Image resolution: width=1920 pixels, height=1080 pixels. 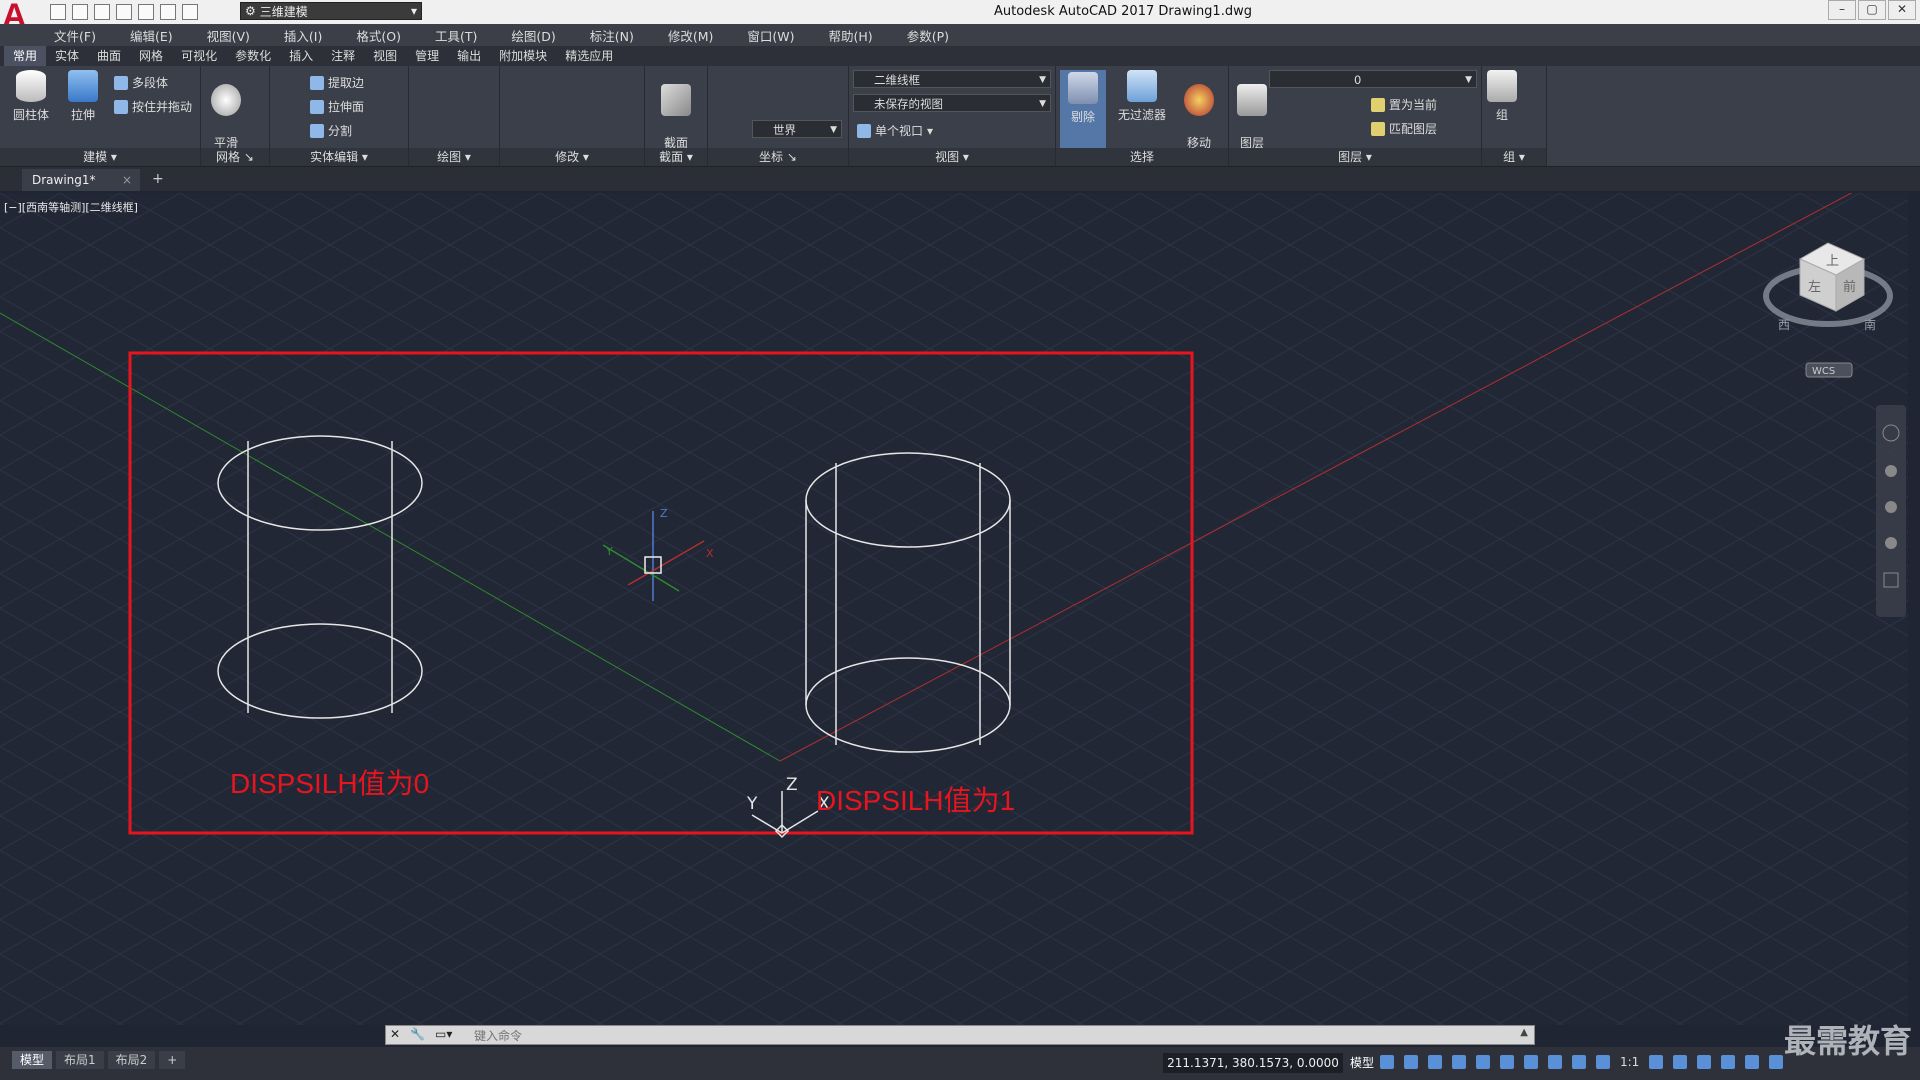 What do you see at coordinates (1752, 1062) in the screenshot?
I see `clean-screen-icon` at bounding box center [1752, 1062].